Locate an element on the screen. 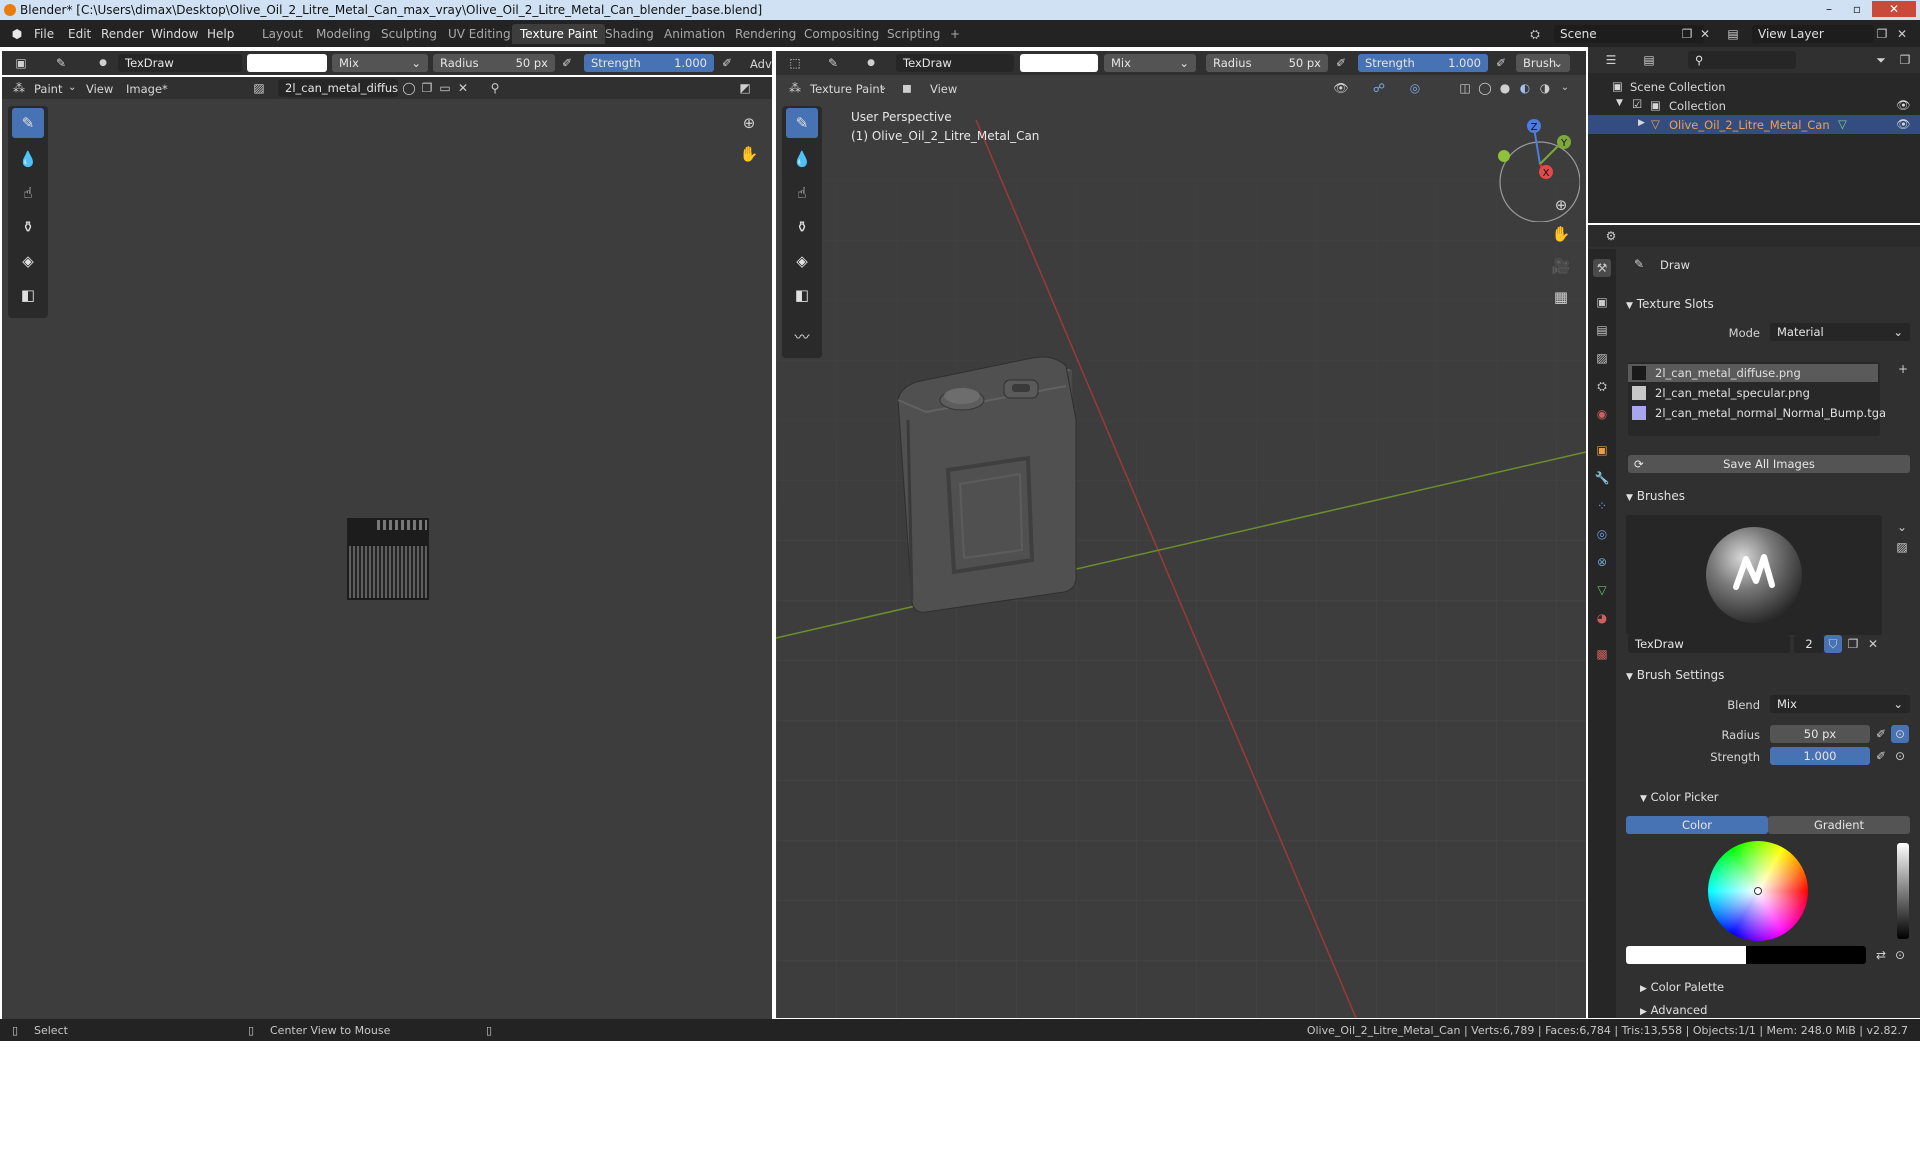  tab-sculpting: Sculpting is located at coordinates (409, 34).